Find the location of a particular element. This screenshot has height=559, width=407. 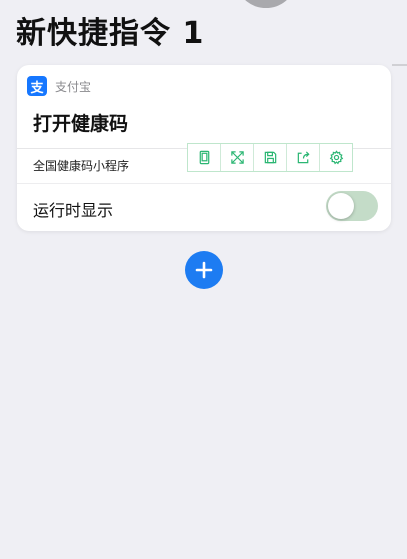

save-icon is located at coordinates (270, 157).